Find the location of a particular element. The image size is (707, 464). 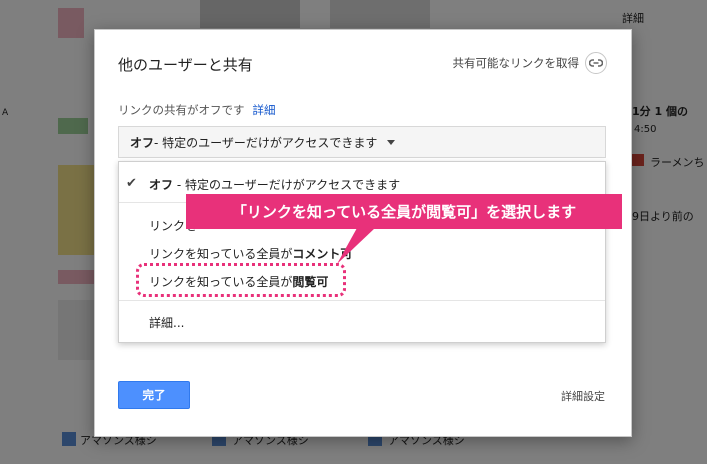

get-shareable-link-button: 共有可能なリンクを取得 is located at coordinates (529, 63).